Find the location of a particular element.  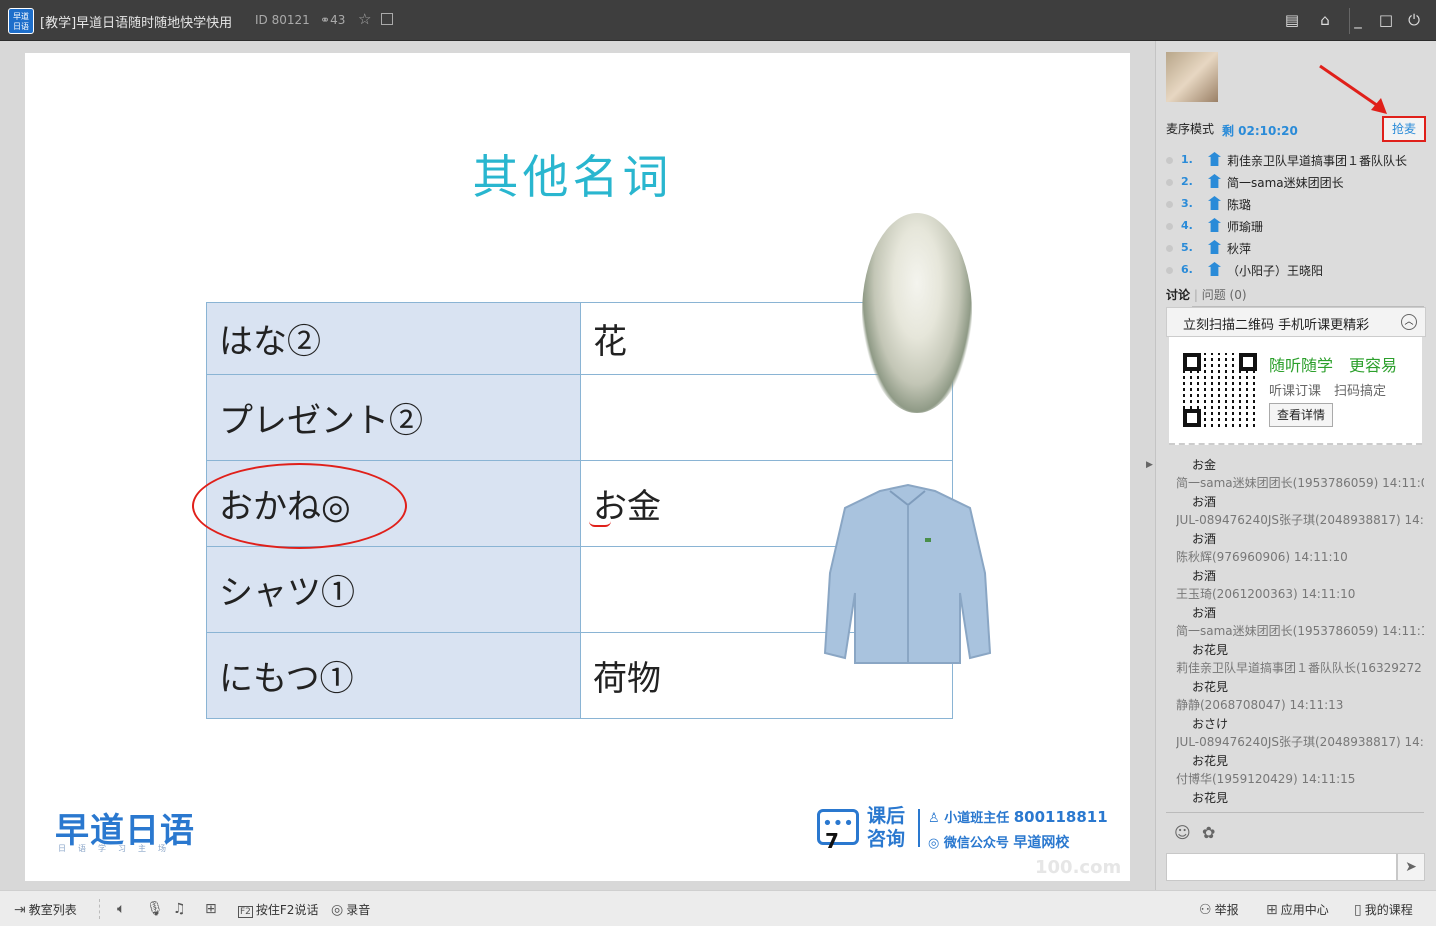

report-button: ⚇ 举报 is located at coordinates (1219, 909).